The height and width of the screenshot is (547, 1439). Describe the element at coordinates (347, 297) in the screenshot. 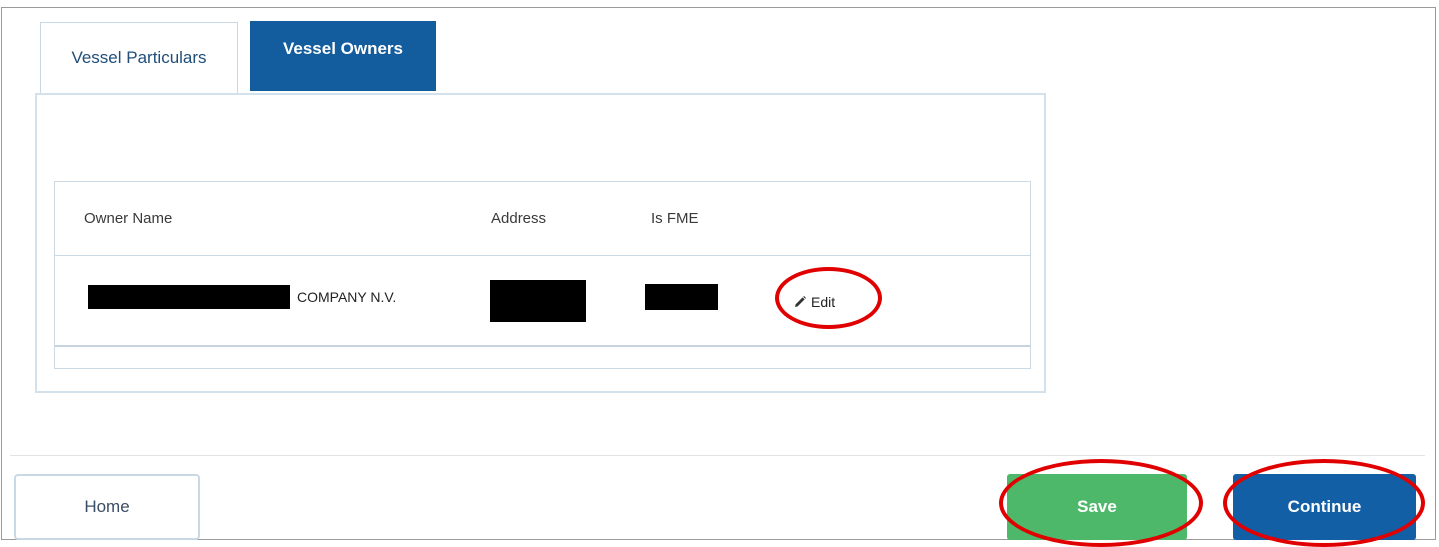

I see `owner-name-cell: COMPANY N.V.` at that location.